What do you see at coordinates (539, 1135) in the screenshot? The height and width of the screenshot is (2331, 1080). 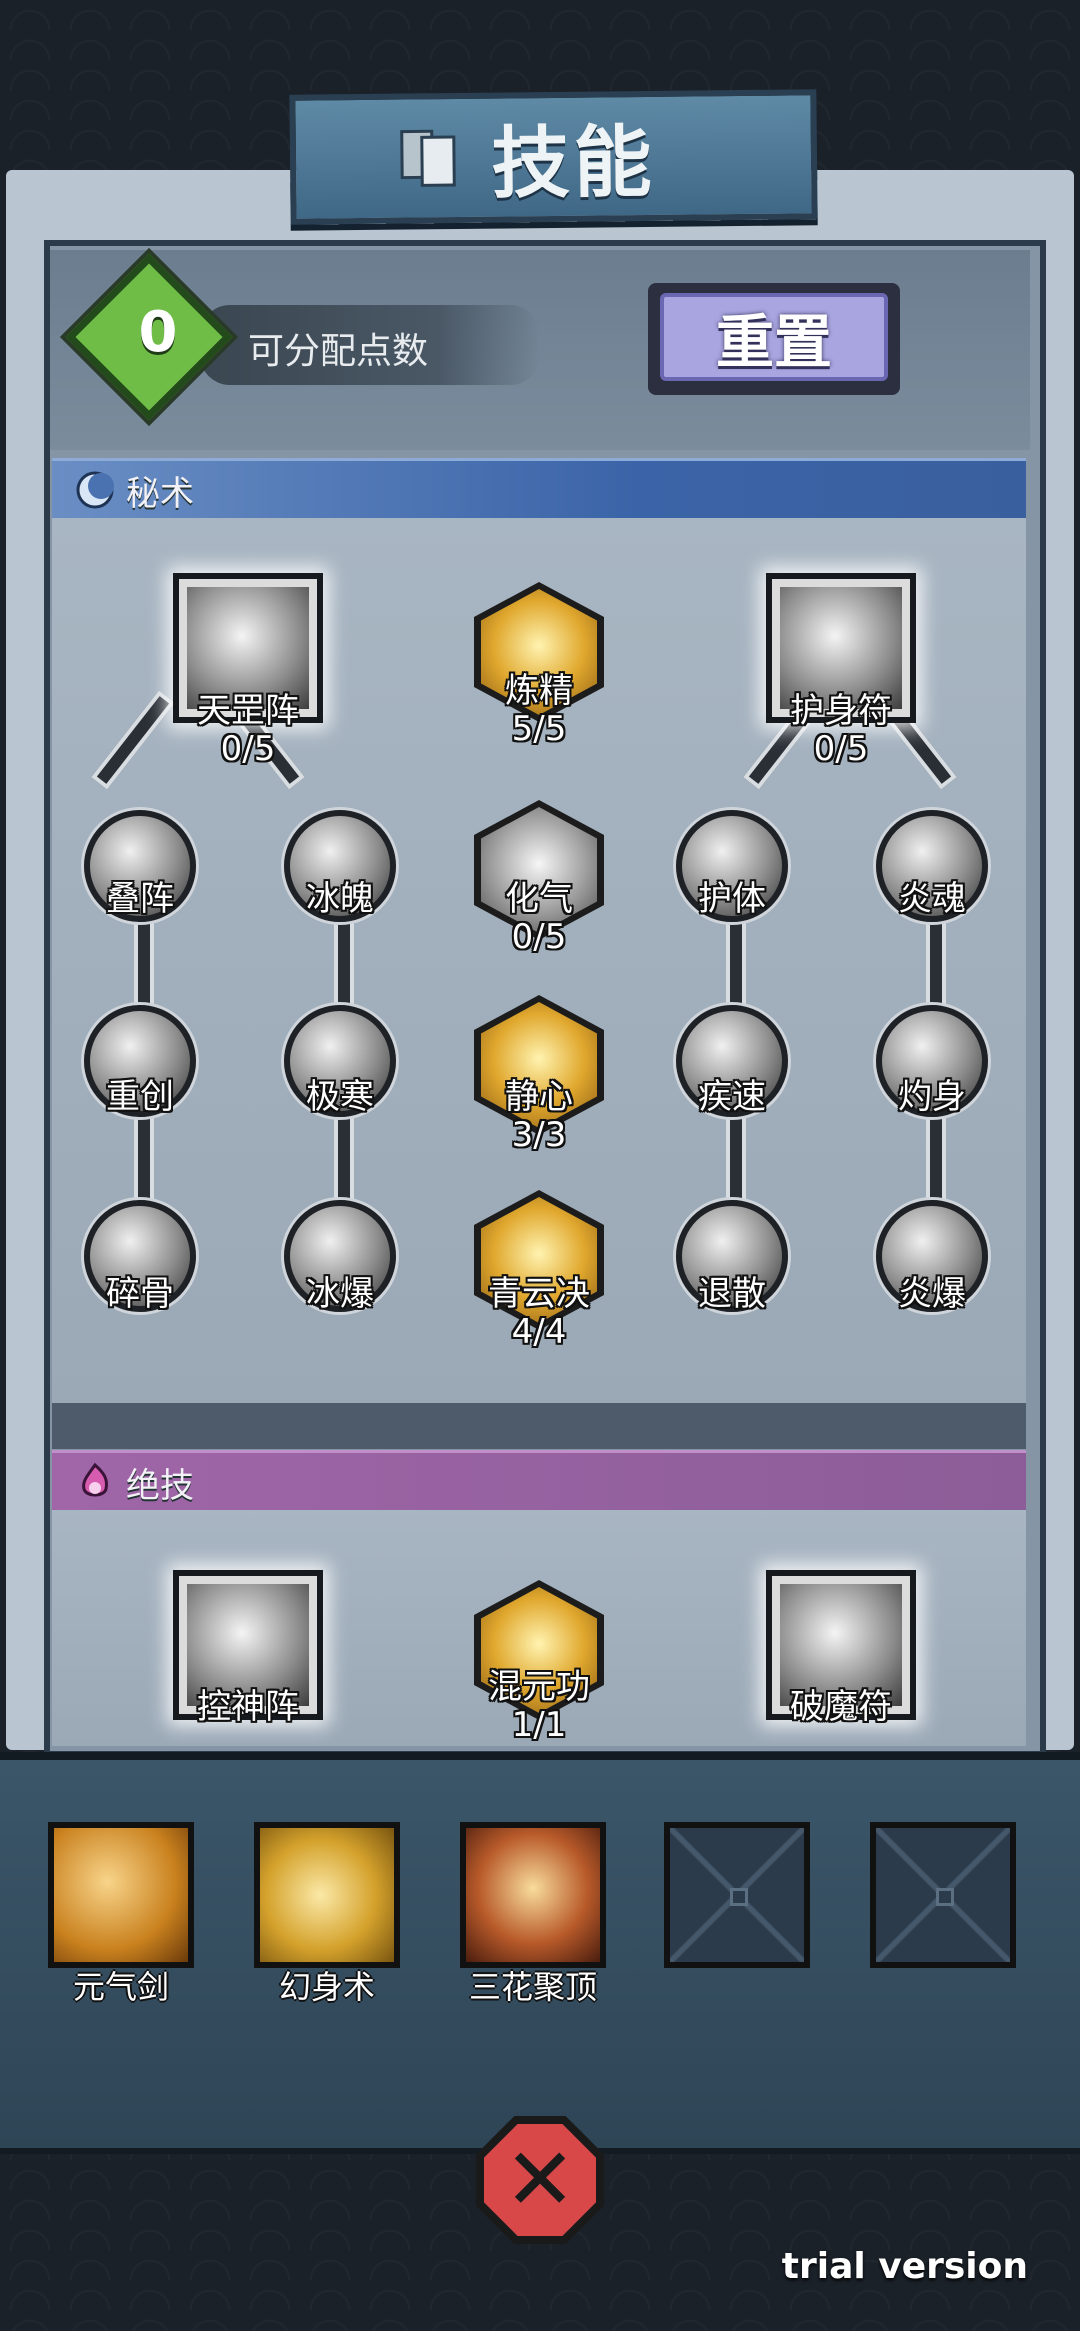 I see `skill-progress: 3/3` at bounding box center [539, 1135].